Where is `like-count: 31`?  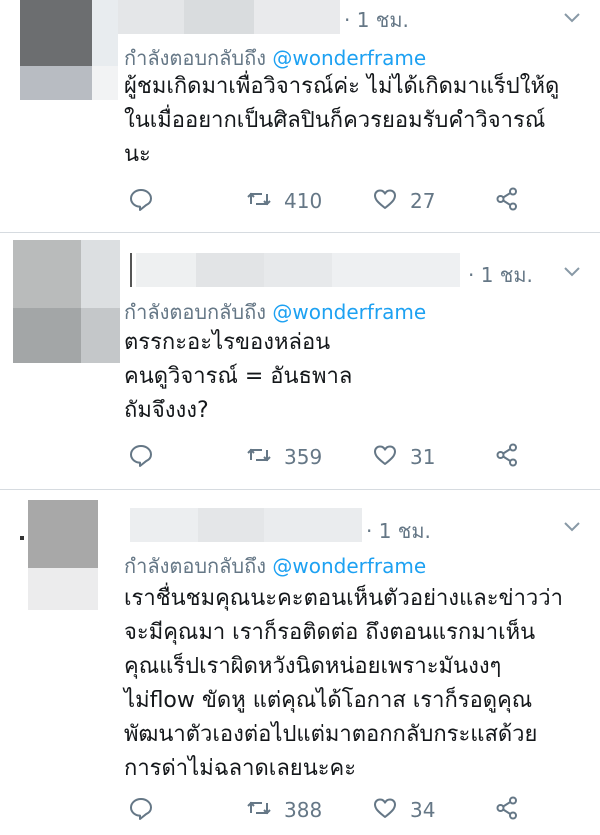 like-count: 31 is located at coordinates (423, 457).